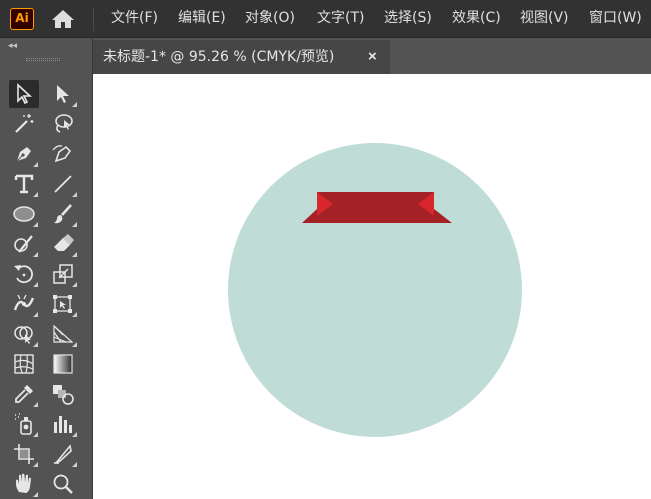 The height and width of the screenshot is (499, 651). Describe the element at coordinates (93, 19) in the screenshot. I see `menu-separator` at that location.